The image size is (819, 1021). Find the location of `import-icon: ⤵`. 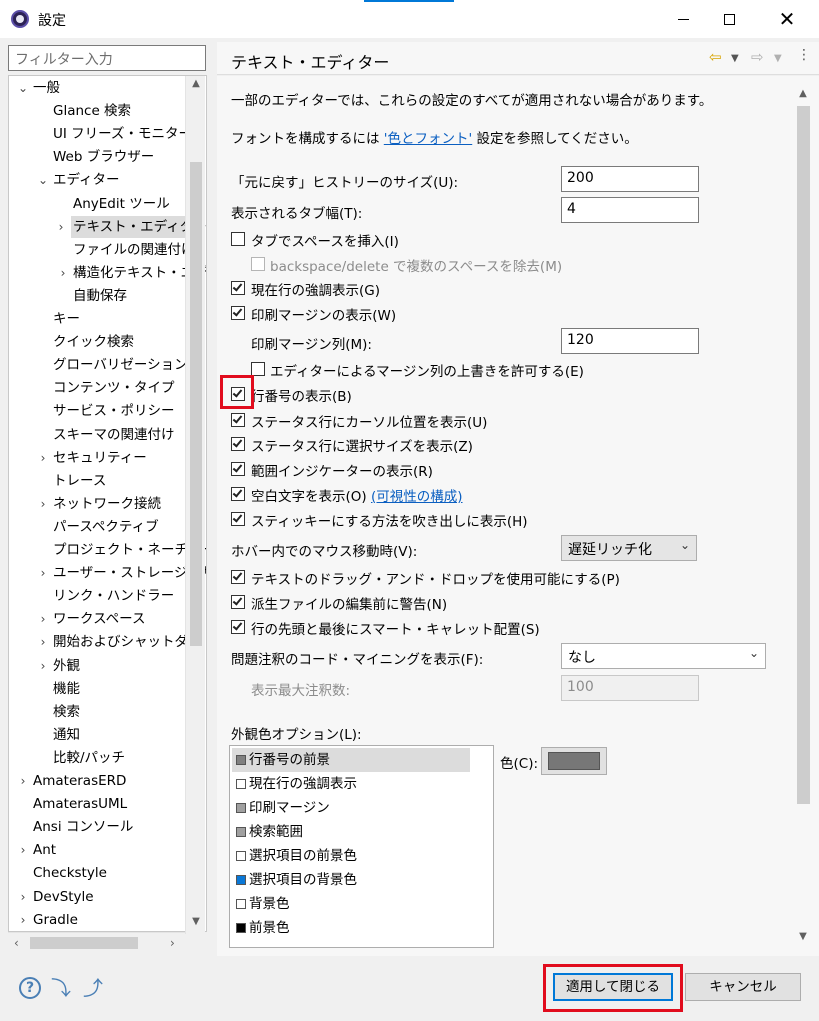

import-icon: ⤵ is located at coordinates (61, 988).